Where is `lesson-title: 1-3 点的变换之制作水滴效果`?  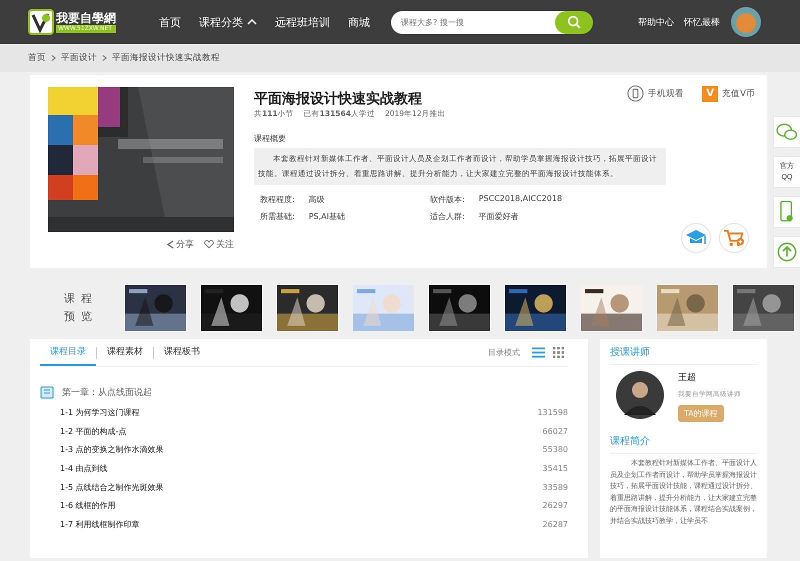 lesson-title: 1-3 点的变换之制作水滴效果 is located at coordinates (112, 450).